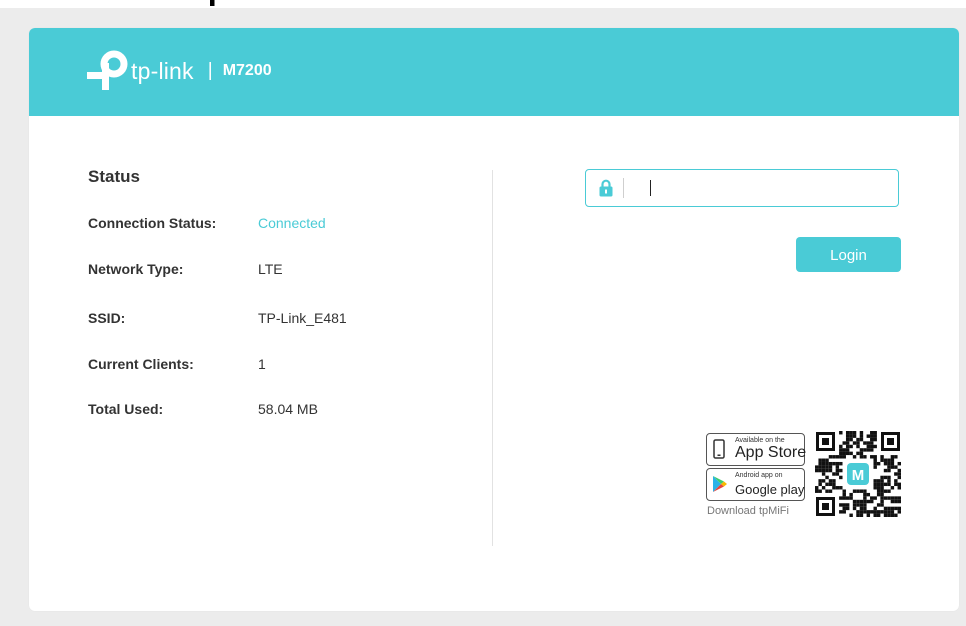 The image size is (966, 626). I want to click on qr-center-letter: M, so click(858, 475).